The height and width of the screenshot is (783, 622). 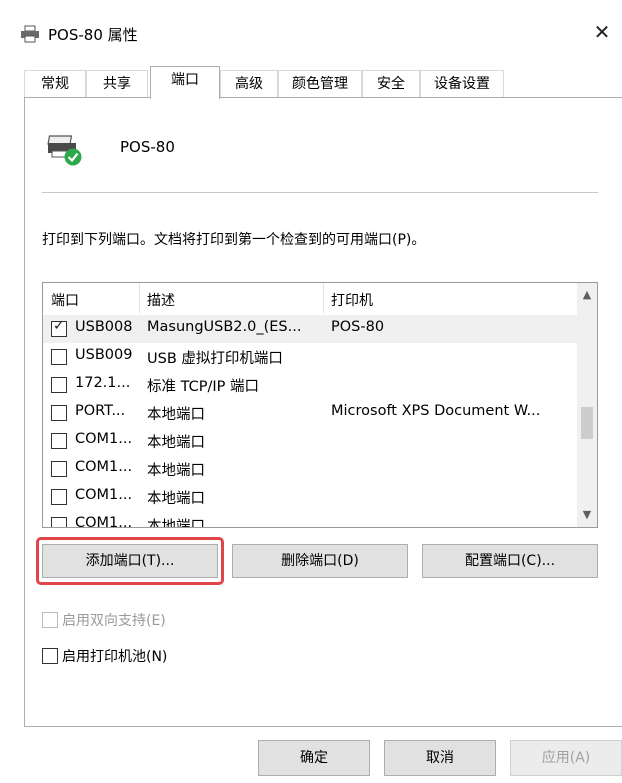 What do you see at coordinates (462, 84) in the screenshot?
I see `tab-device-settings: 设备设置` at bounding box center [462, 84].